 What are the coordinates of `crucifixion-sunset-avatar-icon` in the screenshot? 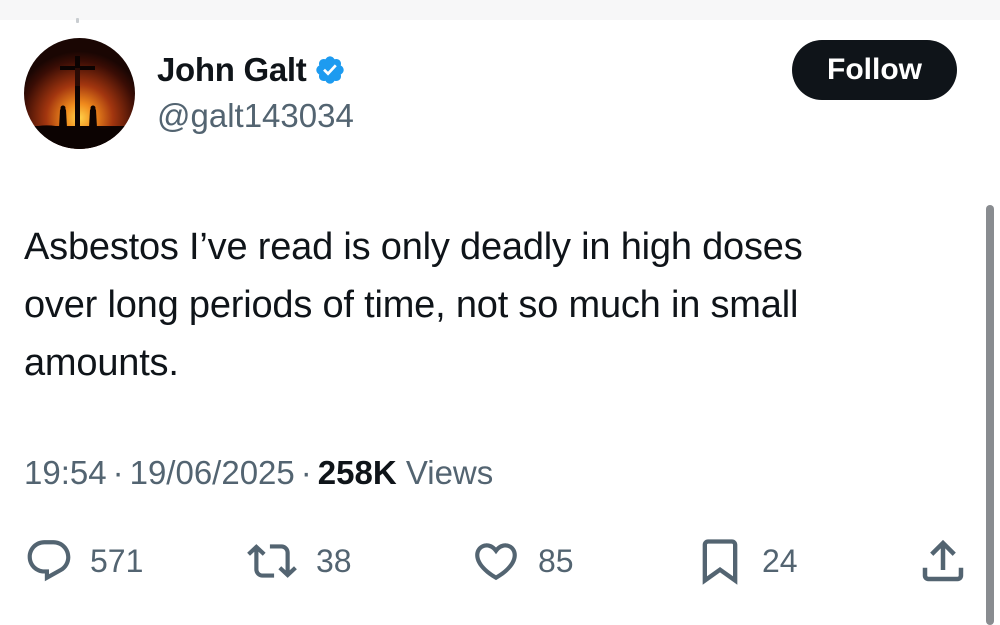 It's located at (79, 93).